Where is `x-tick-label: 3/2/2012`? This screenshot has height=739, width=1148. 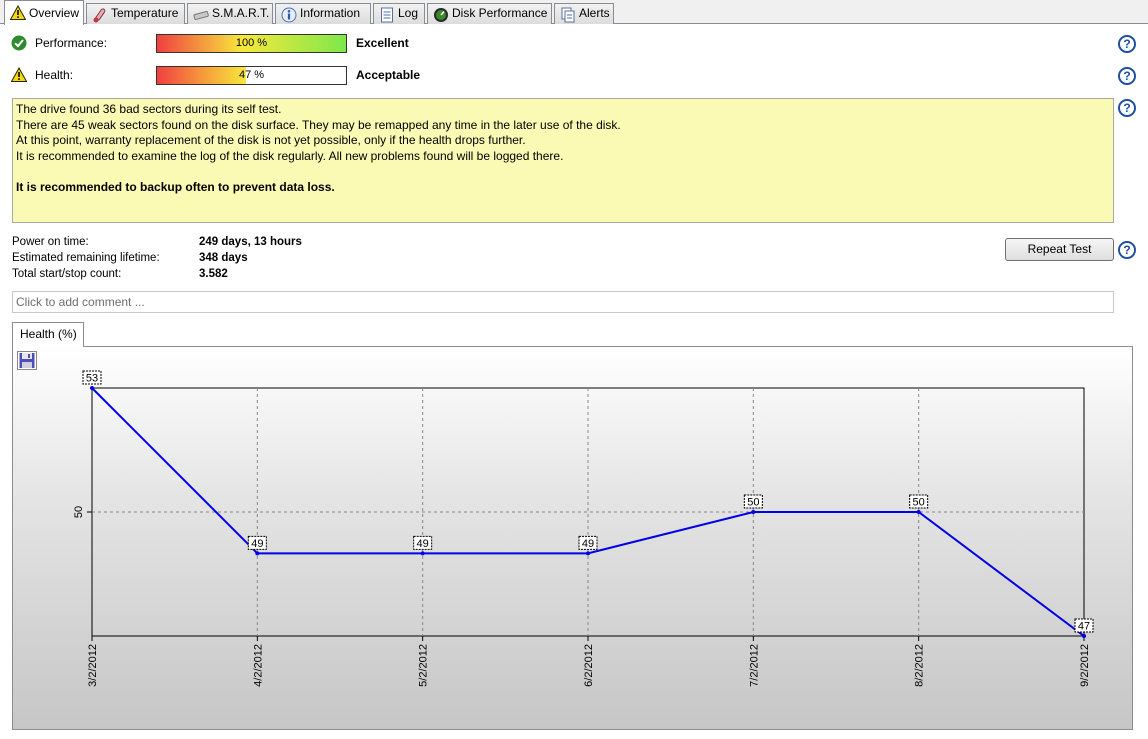
x-tick-label: 3/2/2012 is located at coordinates (93, 665).